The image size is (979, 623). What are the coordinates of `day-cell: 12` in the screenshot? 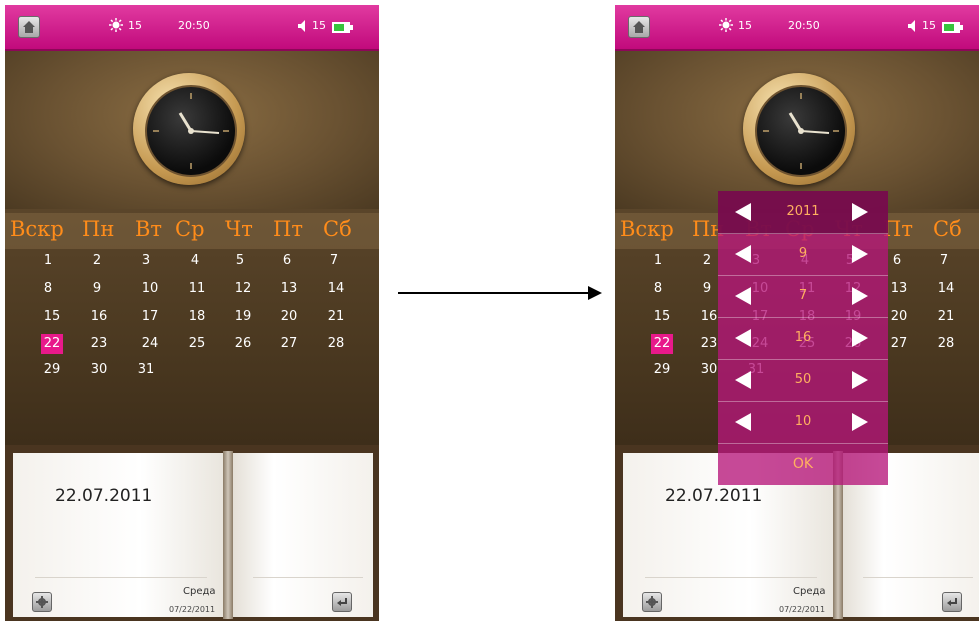 It's located at (243, 289).